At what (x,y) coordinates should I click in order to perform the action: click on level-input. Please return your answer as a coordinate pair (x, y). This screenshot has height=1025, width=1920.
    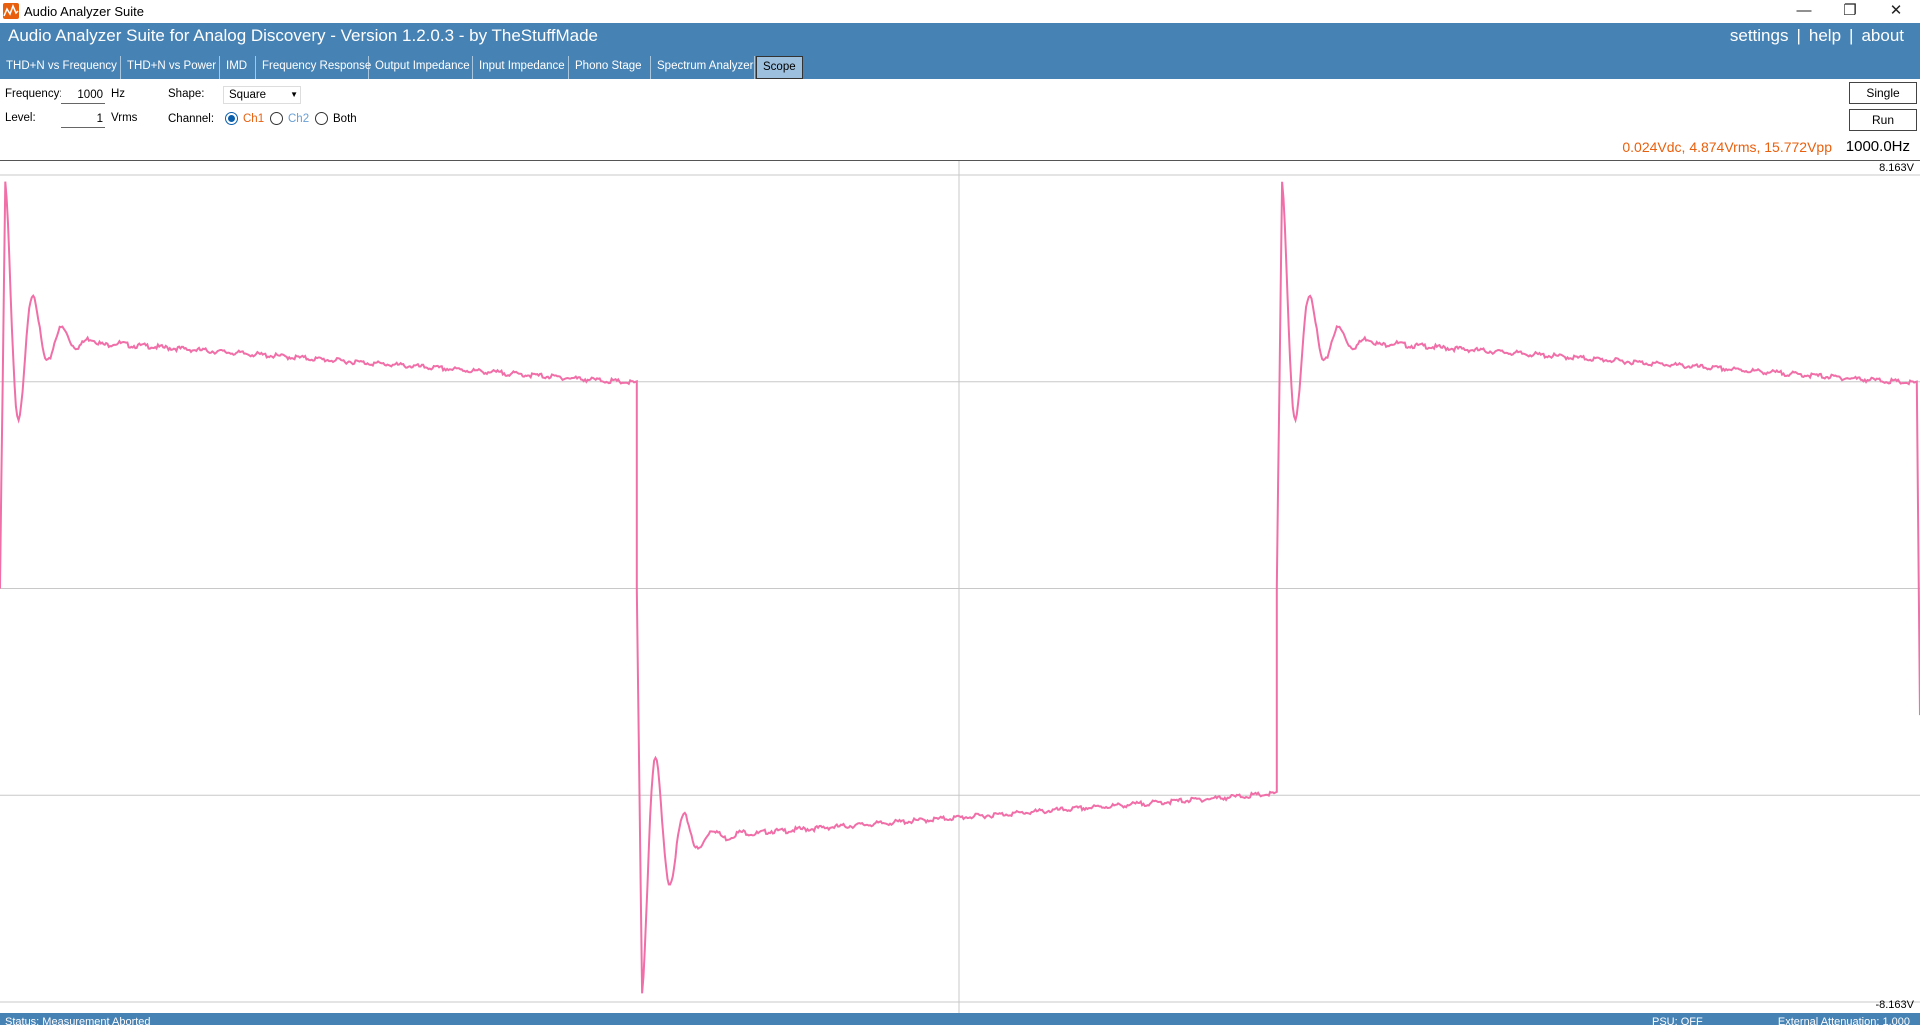
    Looking at the image, I should click on (83, 119).